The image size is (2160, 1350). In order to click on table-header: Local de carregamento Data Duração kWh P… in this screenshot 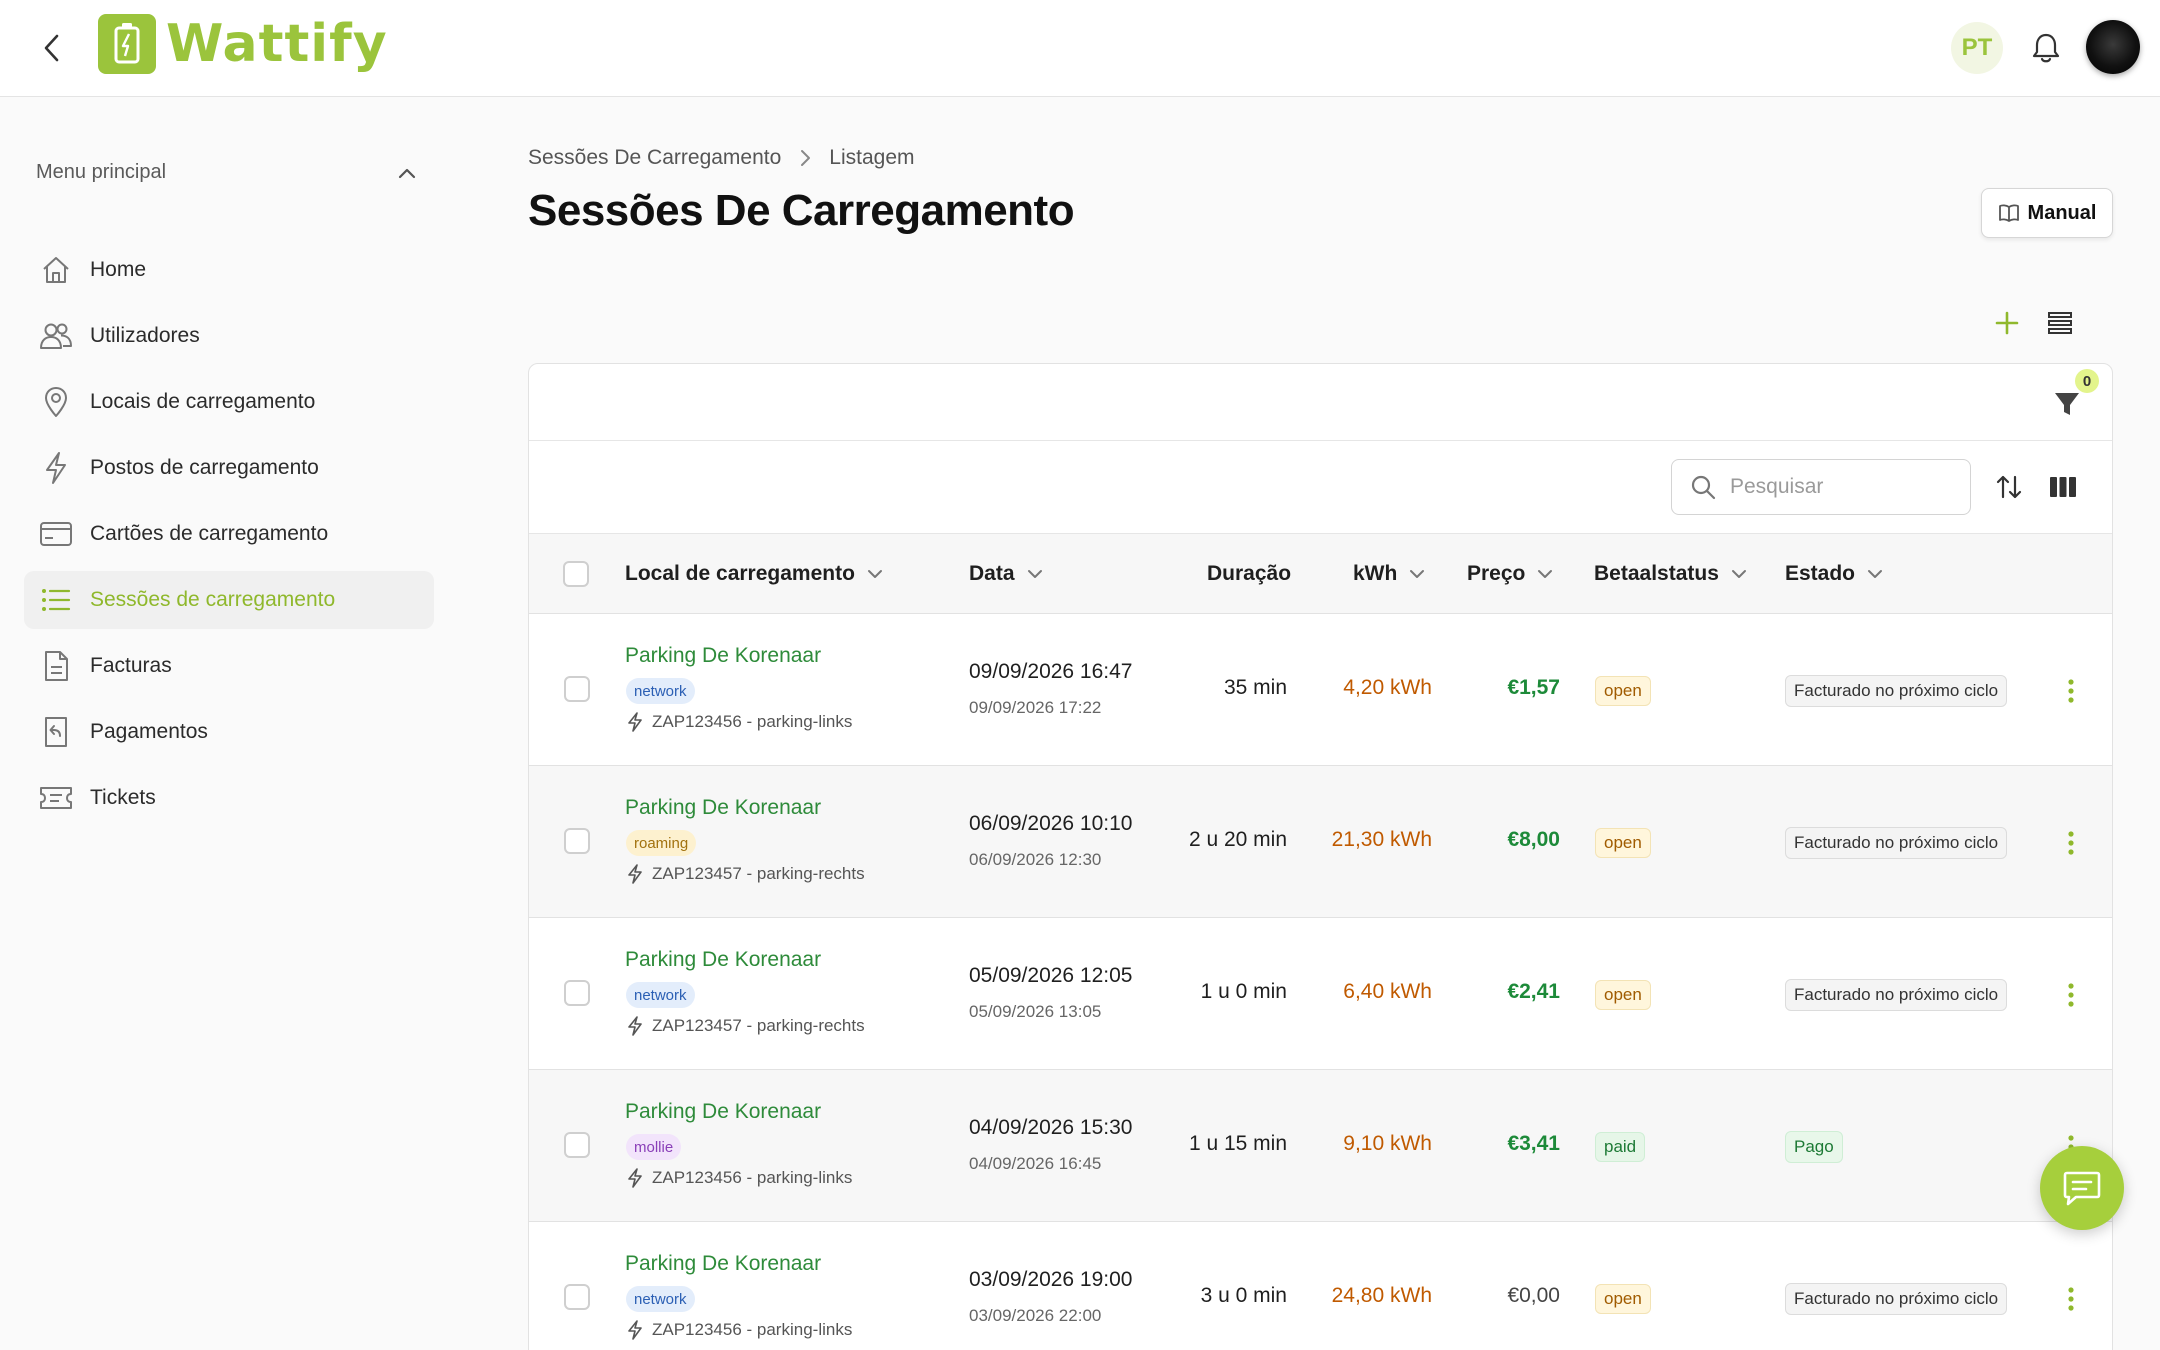, I will do `click(1320, 574)`.